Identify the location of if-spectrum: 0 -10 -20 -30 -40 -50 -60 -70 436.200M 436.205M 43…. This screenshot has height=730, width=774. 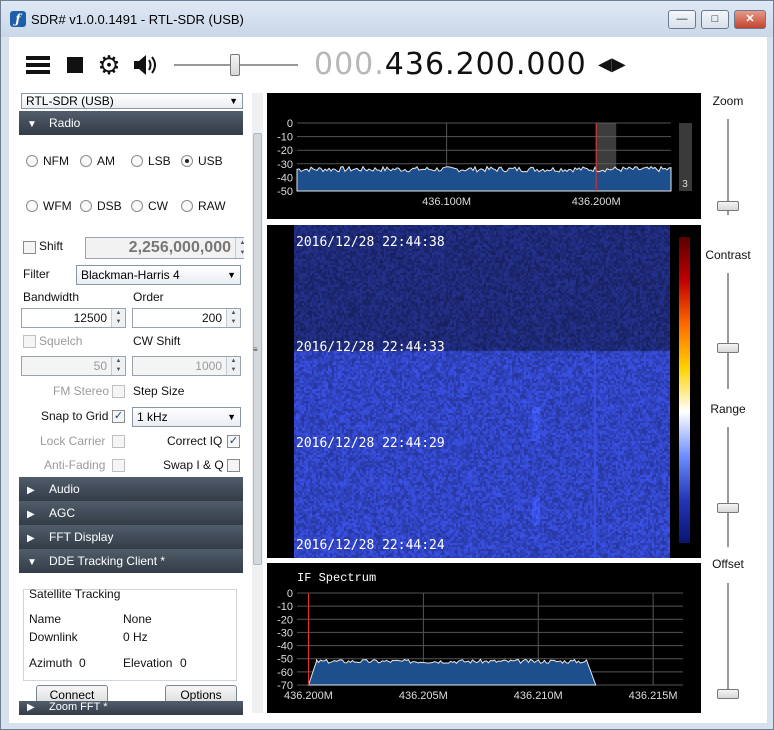
(484, 638).